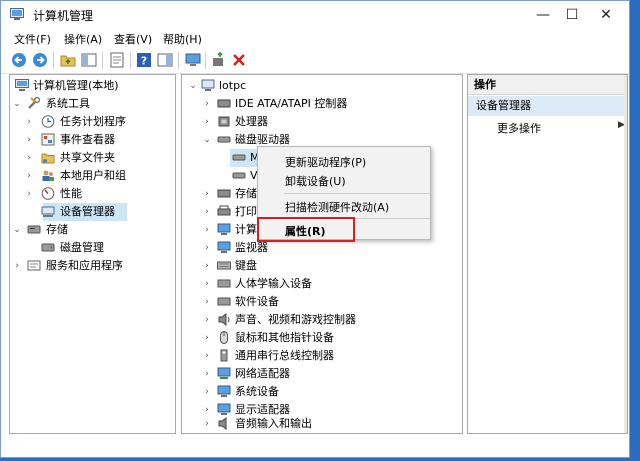  Describe the element at coordinates (193, 60) in the screenshot. I see `monitor-icon` at that location.